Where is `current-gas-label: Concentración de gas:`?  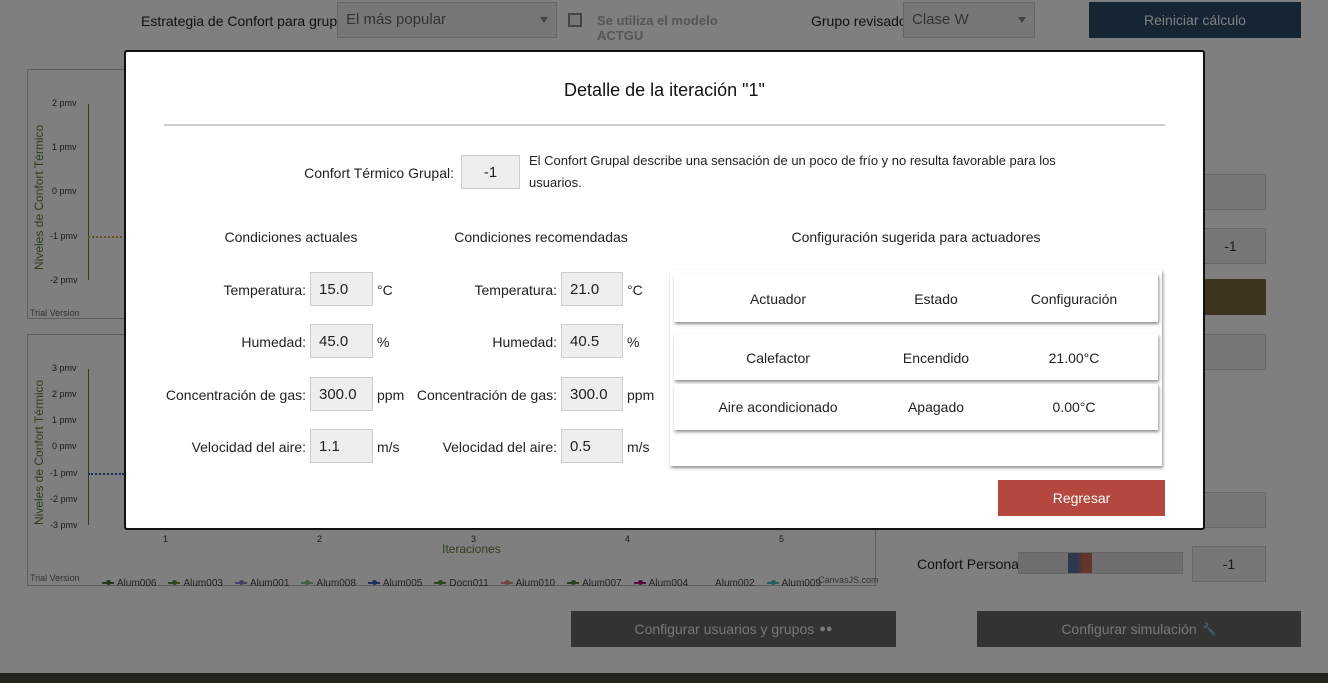 current-gas-label: Concentración de gas: is located at coordinates (235, 395).